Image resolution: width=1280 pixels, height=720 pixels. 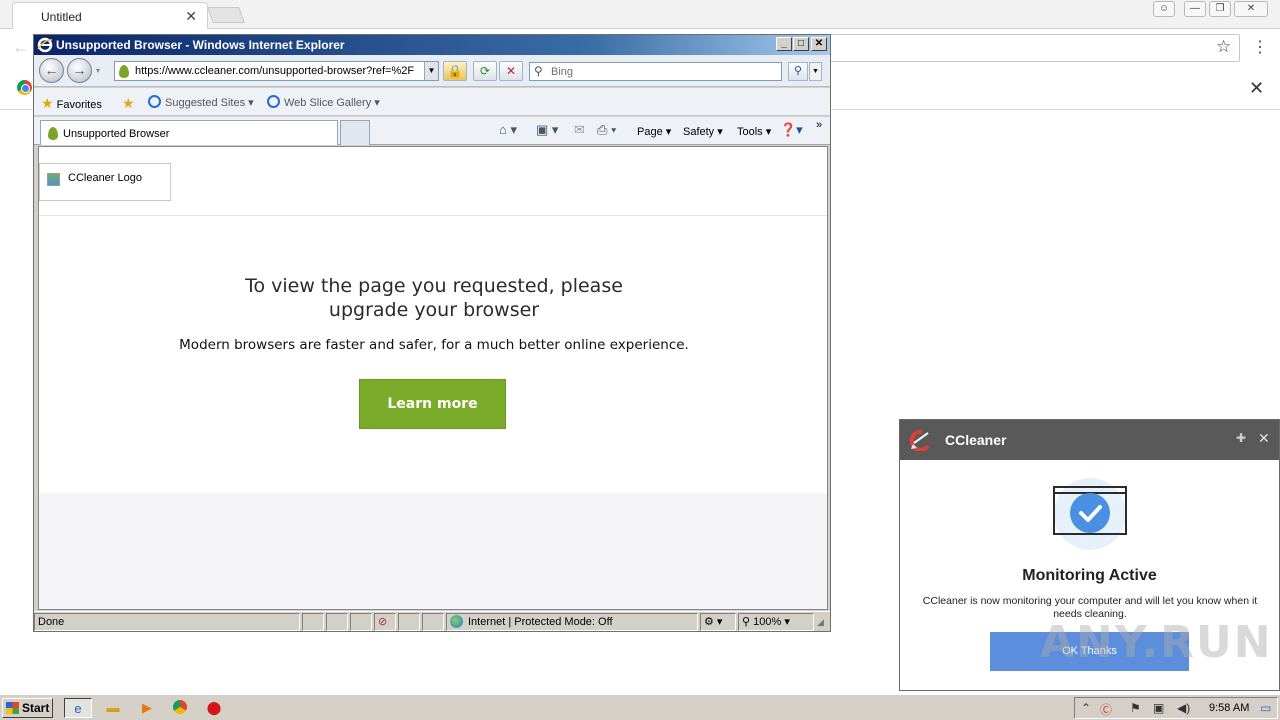 I want to click on tray-expand-icon: ⌃, so click(x=1086, y=708).